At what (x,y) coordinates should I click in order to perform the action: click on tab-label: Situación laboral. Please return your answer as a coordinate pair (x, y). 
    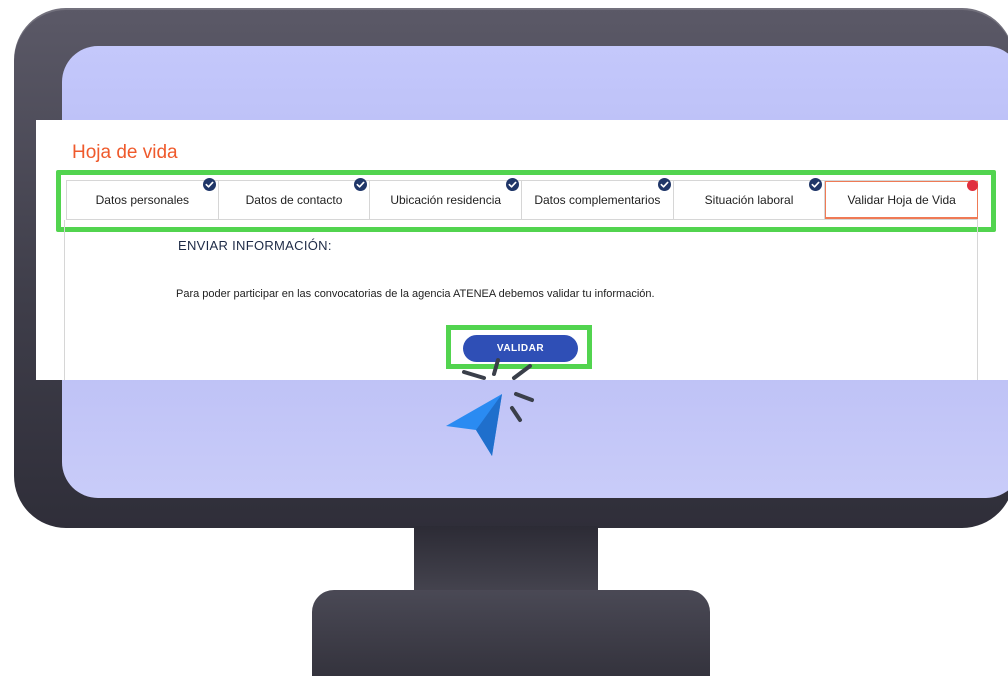
    Looking at the image, I should click on (749, 200).